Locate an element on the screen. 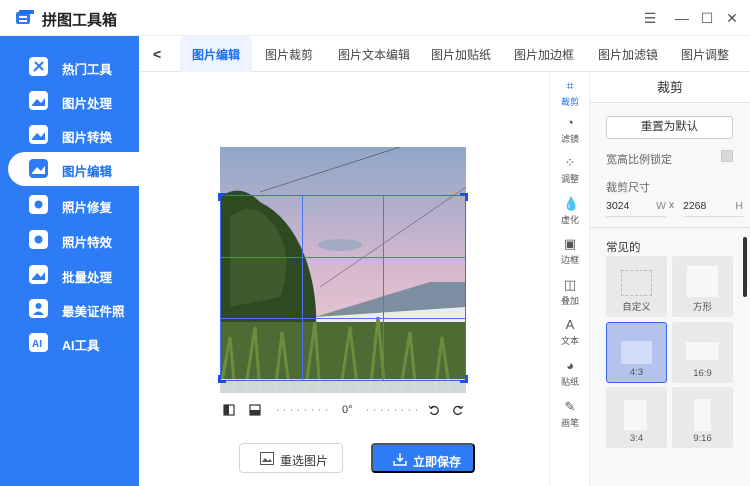  title-bar: 拼图工具箱 ☰ — ☐ ✕ is located at coordinates (375, 18).